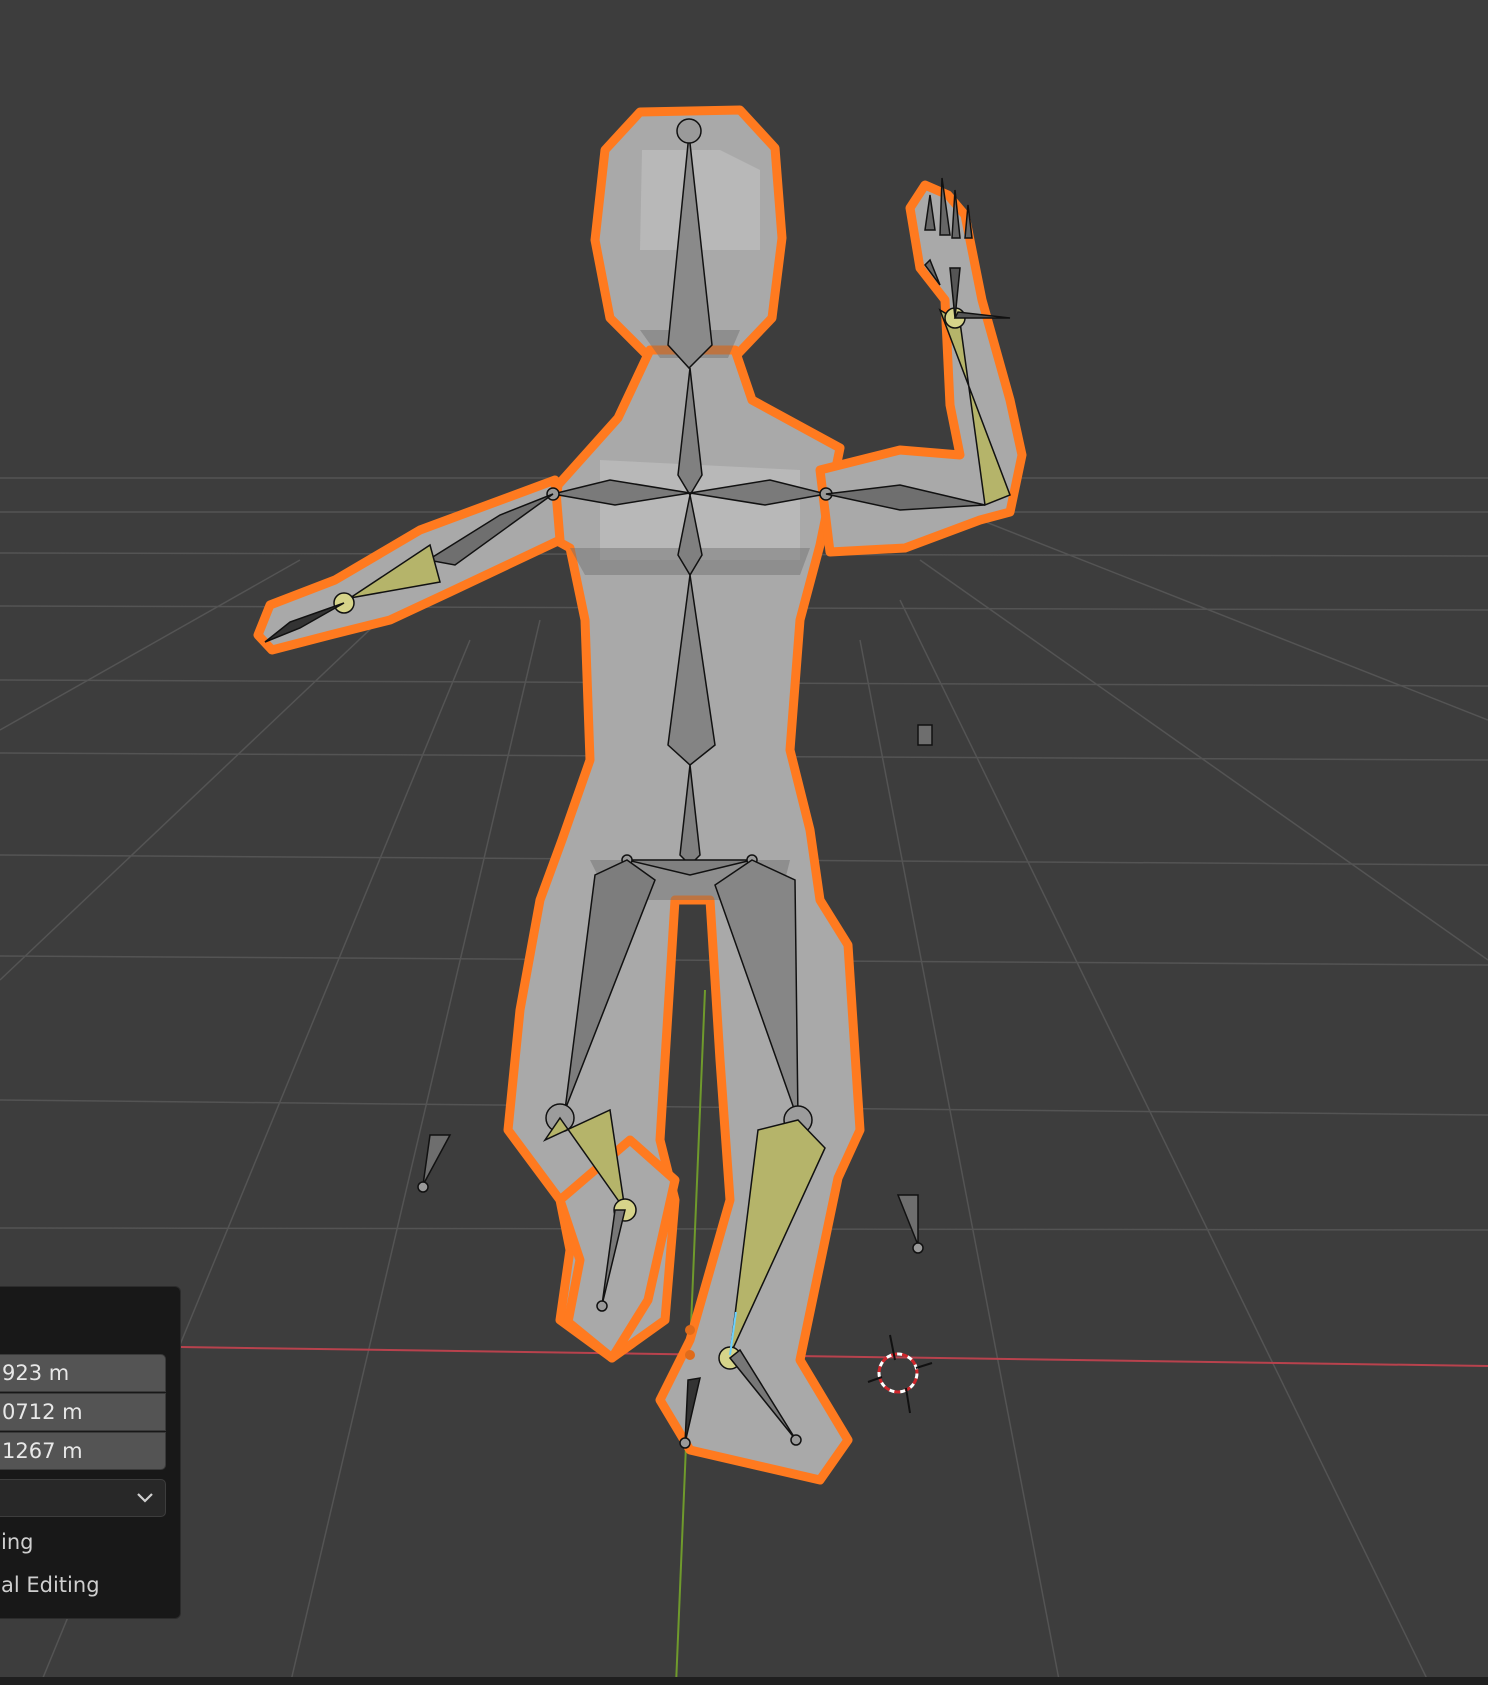  What do you see at coordinates (17, 1542) in the screenshot?
I see `proportional-editing-option: ing` at bounding box center [17, 1542].